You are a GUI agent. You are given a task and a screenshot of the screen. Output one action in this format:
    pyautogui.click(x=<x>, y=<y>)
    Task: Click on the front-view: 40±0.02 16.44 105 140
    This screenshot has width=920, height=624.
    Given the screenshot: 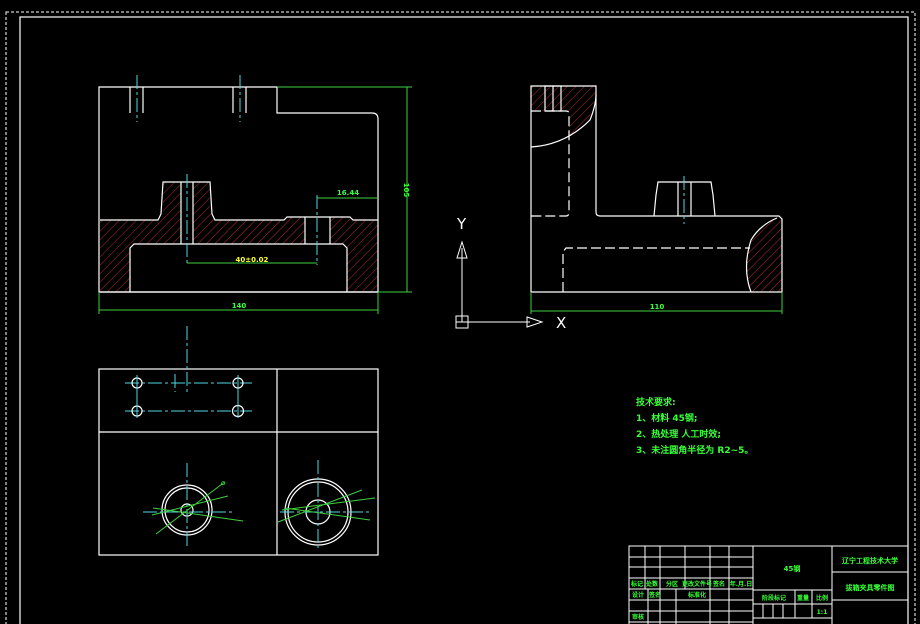 What is the action you would take?
    pyautogui.click(x=255, y=194)
    